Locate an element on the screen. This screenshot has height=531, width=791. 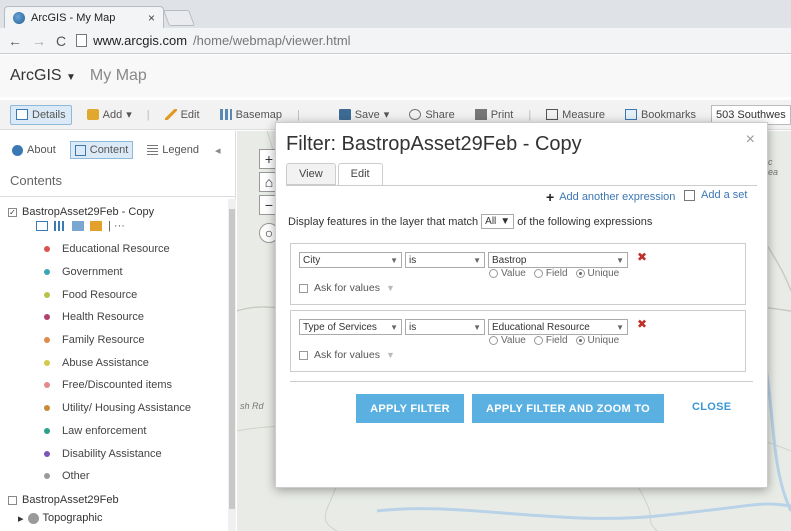
tab-about: About is located at coordinates (34, 150).